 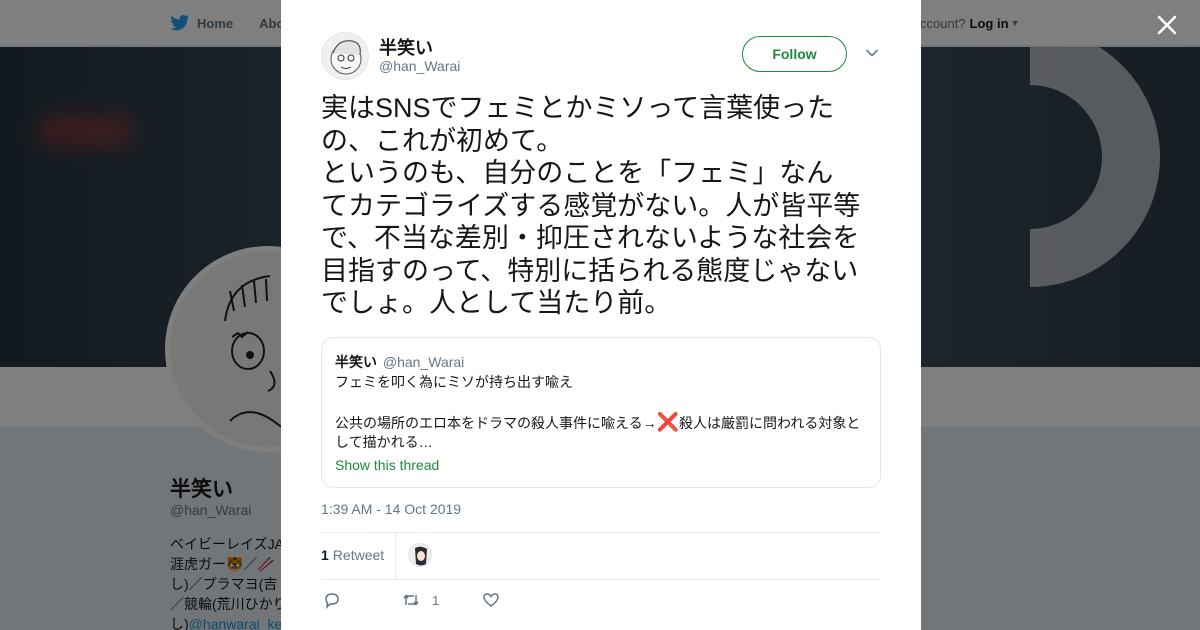 I want to click on quoted-text-segment: 公共の場所のエロ本をドラマの殺人事件に喩える→, so click(x=496, y=423).